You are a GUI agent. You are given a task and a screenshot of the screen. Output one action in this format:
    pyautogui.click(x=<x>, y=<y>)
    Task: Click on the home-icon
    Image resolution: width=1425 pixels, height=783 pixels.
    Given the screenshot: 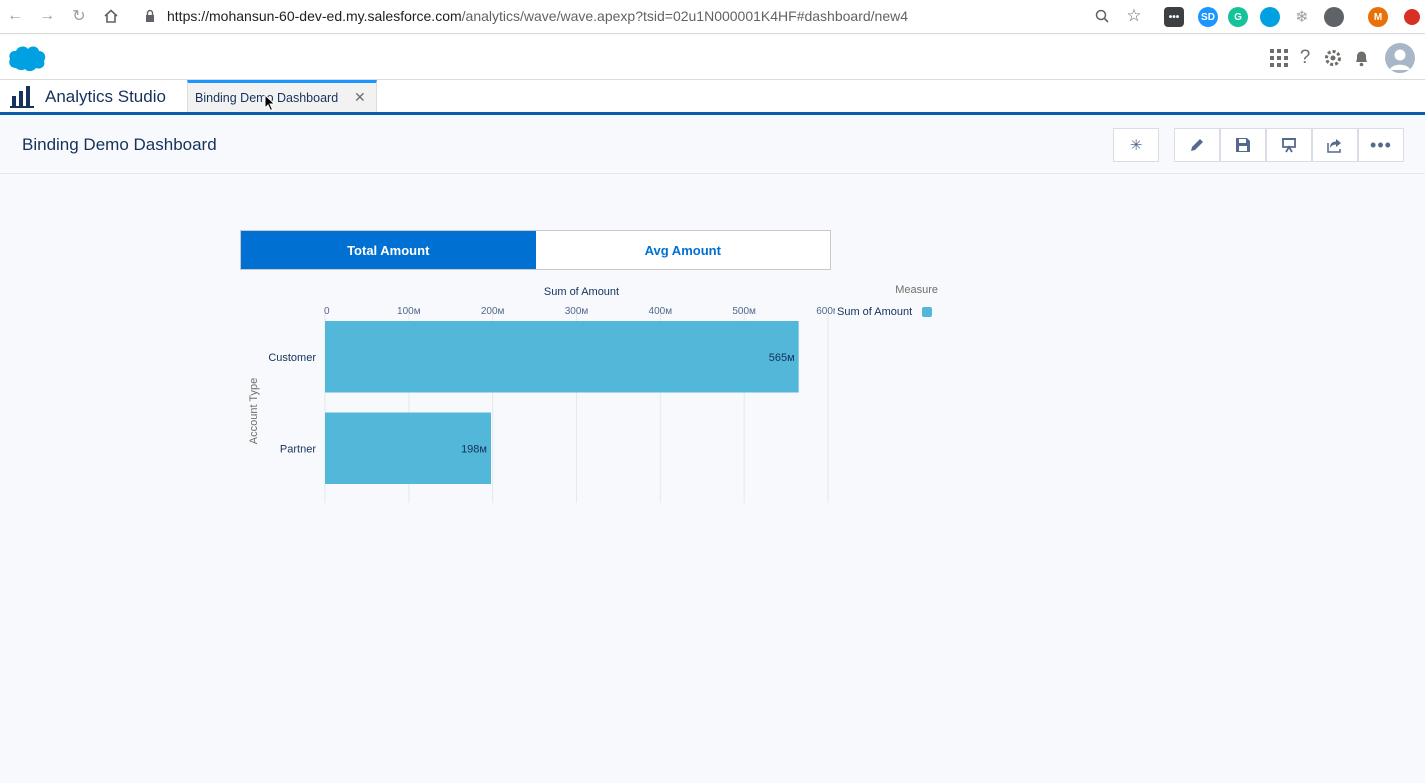 What is the action you would take?
    pyautogui.click(x=111, y=16)
    